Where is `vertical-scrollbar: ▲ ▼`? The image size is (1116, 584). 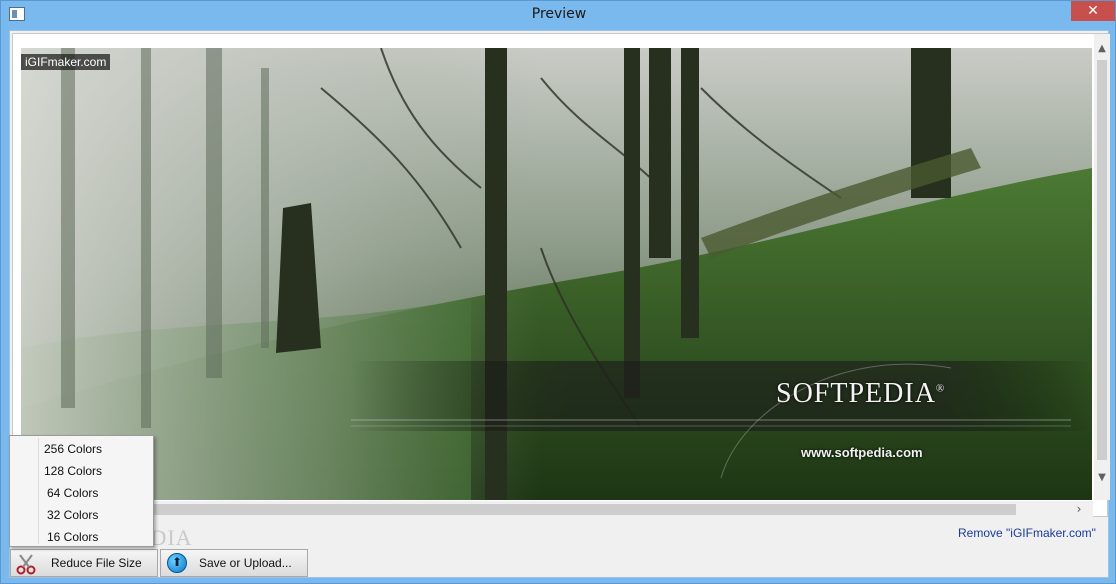
vertical-scrollbar: ▲ ▼ is located at coordinates (1102, 267).